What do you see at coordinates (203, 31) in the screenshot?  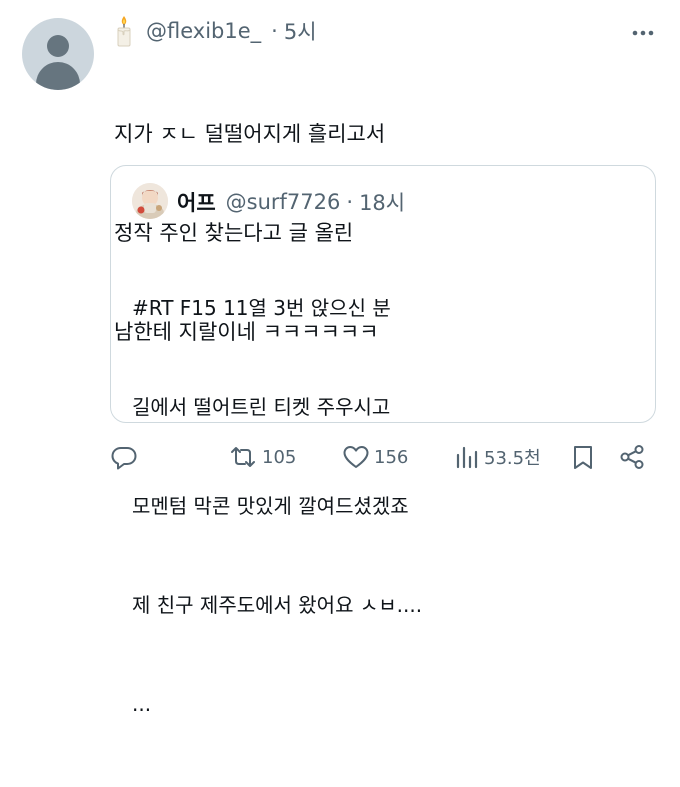 I see `author-handle: @flexib1e_` at bounding box center [203, 31].